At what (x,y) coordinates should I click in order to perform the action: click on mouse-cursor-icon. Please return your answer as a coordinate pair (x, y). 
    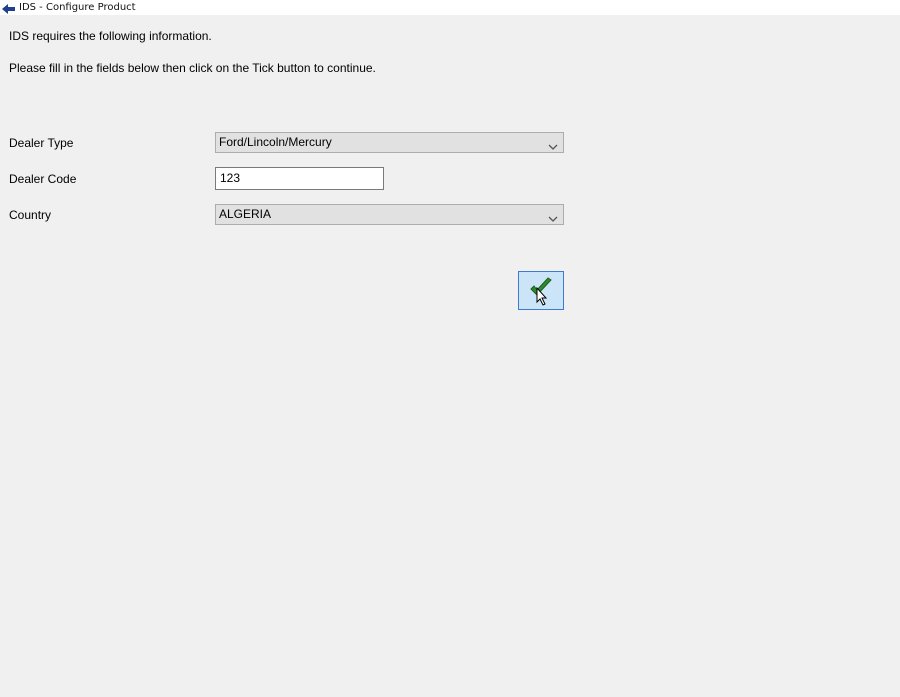
    Looking at the image, I should click on (542, 296).